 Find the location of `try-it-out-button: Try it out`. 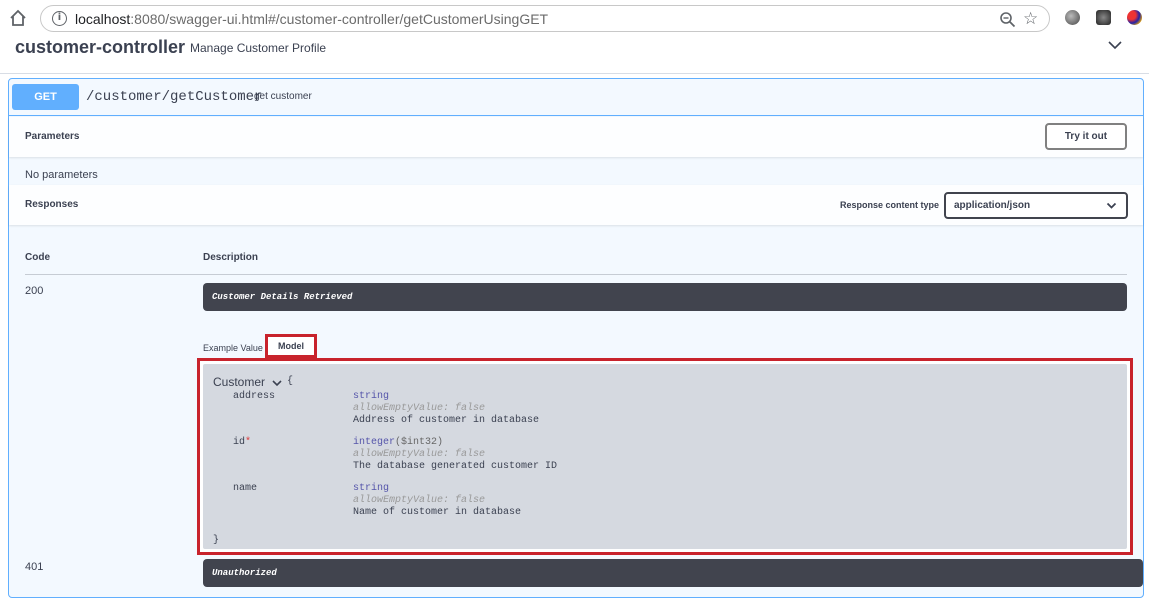

try-it-out-button: Try it out is located at coordinates (1086, 136).